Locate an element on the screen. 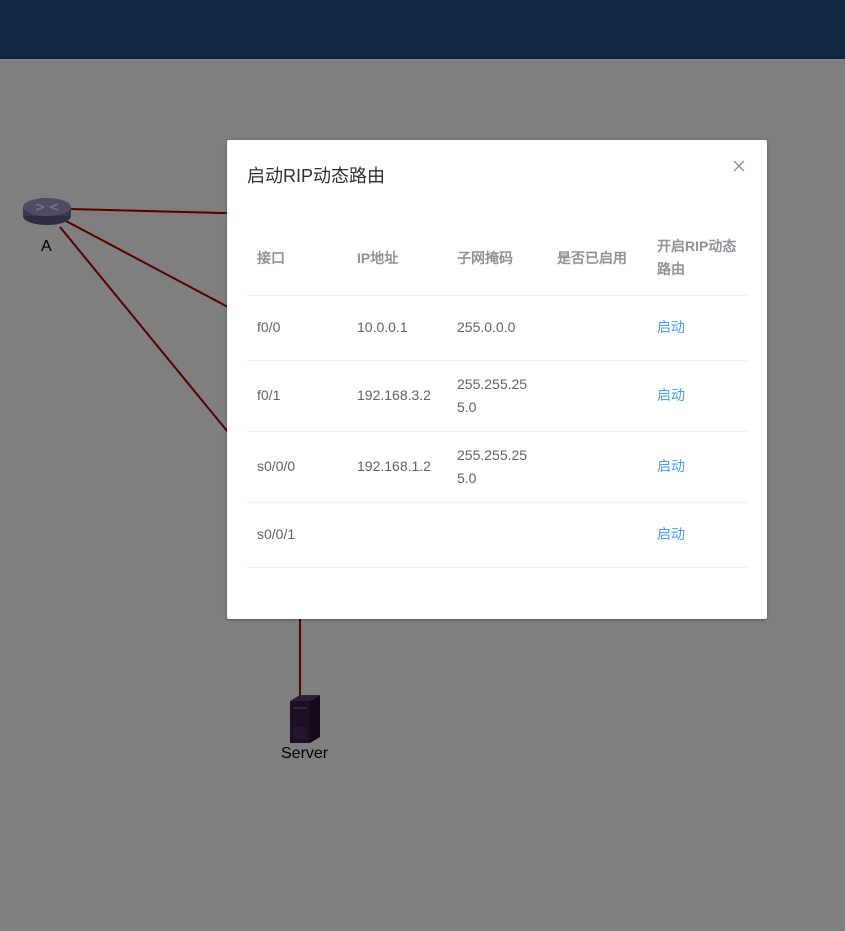 The image size is (845, 931). cell-interface: s0/0/1 is located at coordinates (297, 535).